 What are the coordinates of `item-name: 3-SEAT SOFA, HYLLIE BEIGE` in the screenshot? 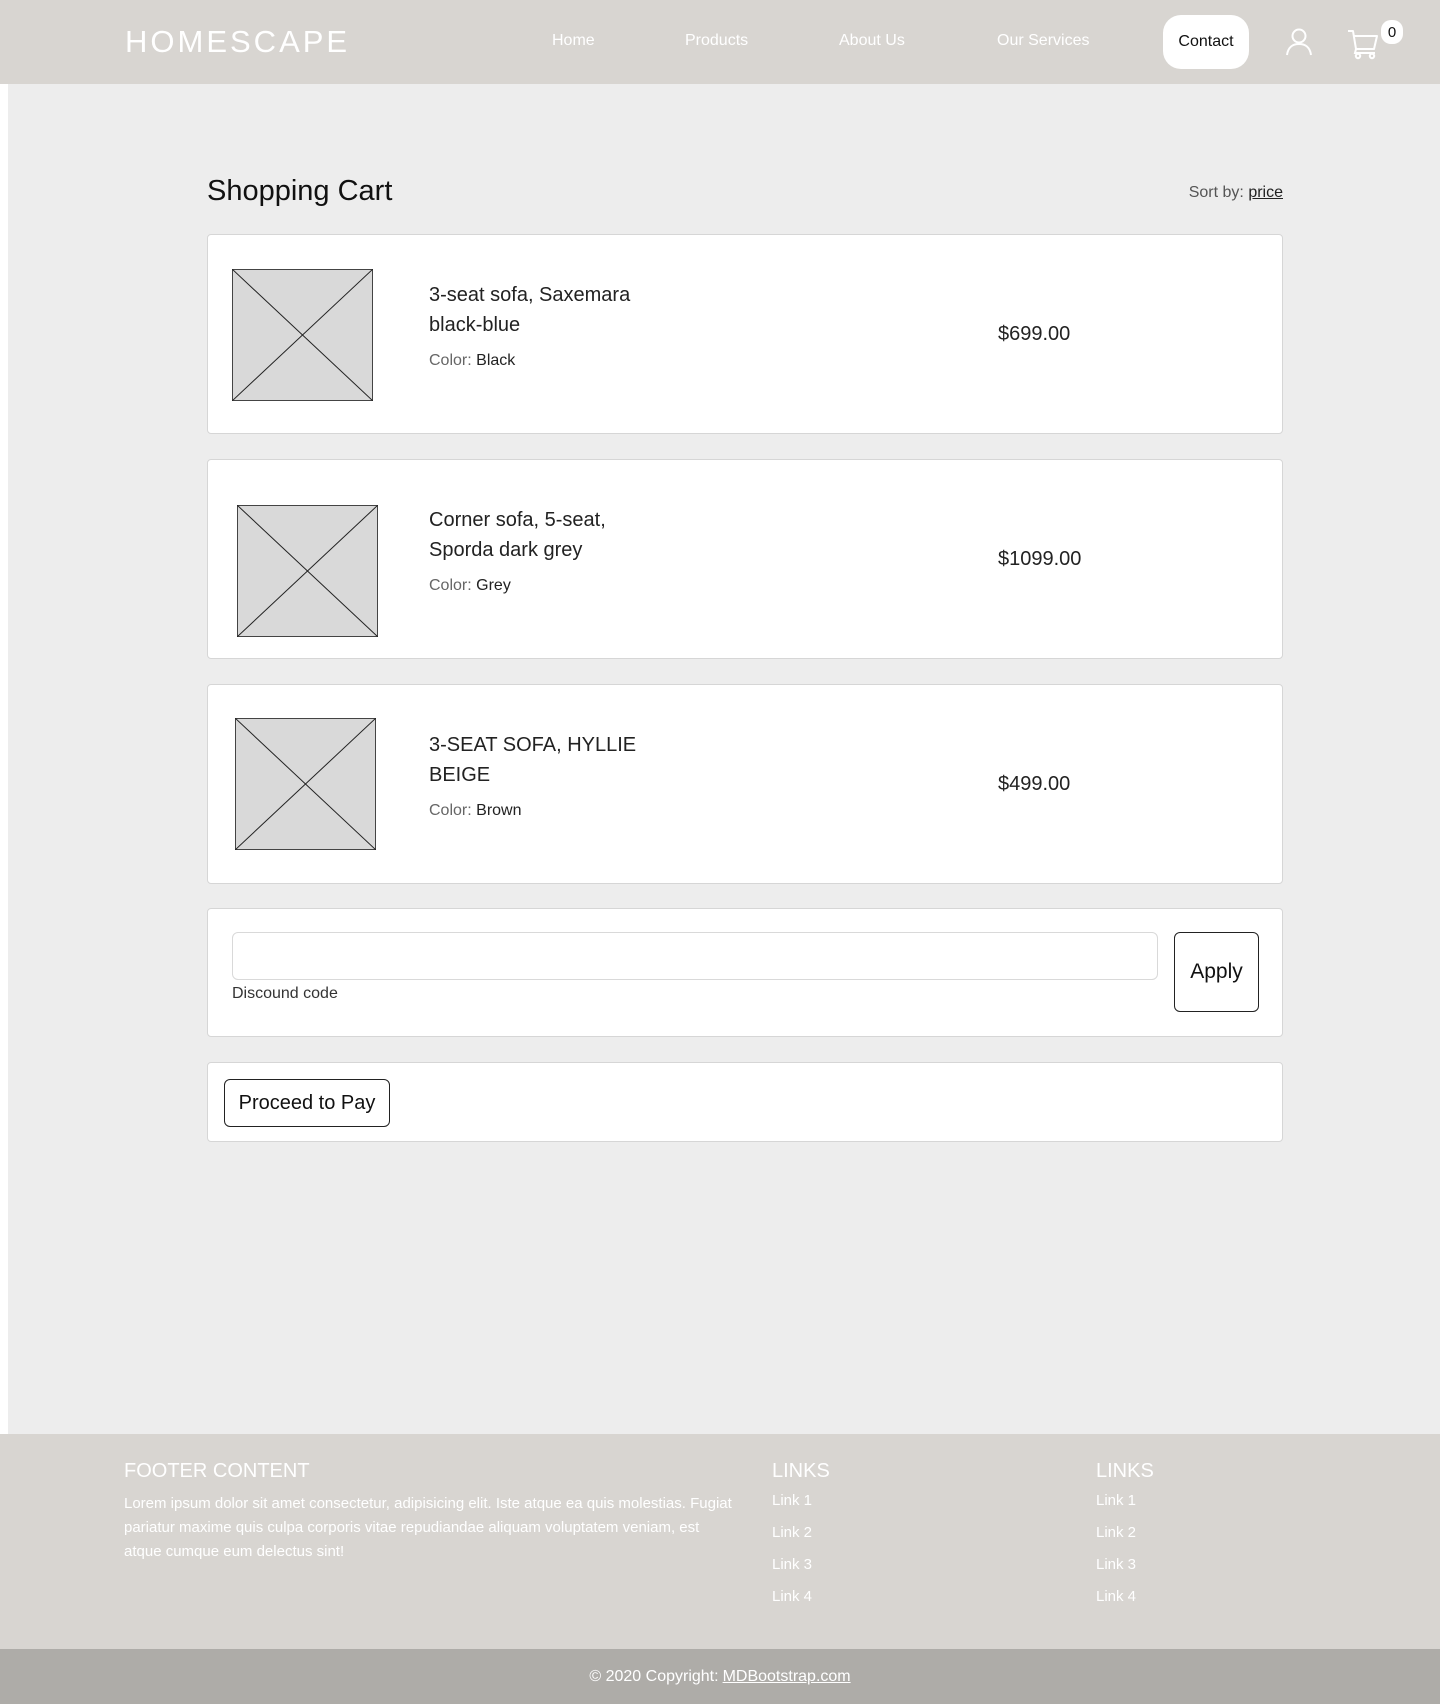 It's located at (549, 760).